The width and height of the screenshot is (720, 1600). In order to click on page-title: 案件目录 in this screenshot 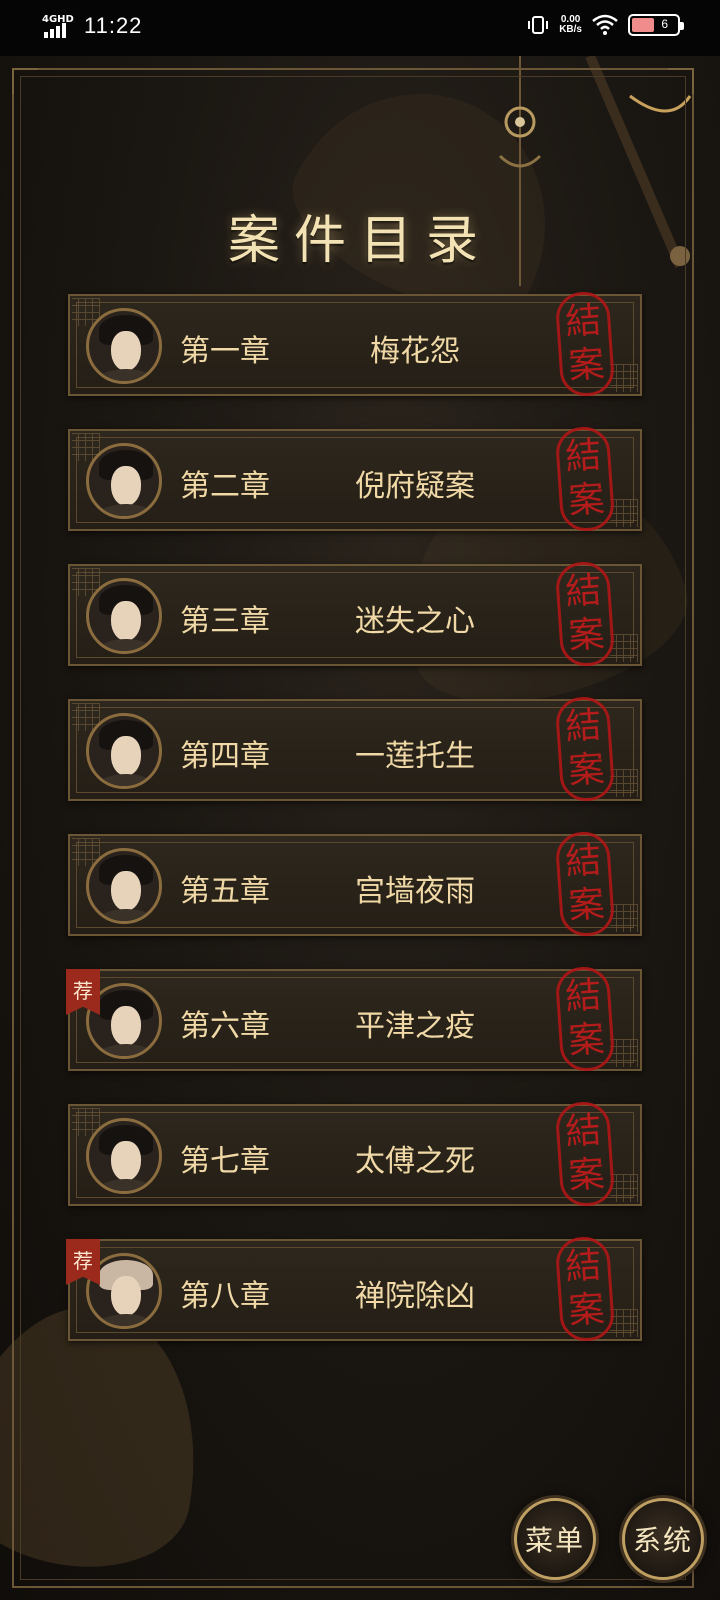, I will do `click(359, 241)`.